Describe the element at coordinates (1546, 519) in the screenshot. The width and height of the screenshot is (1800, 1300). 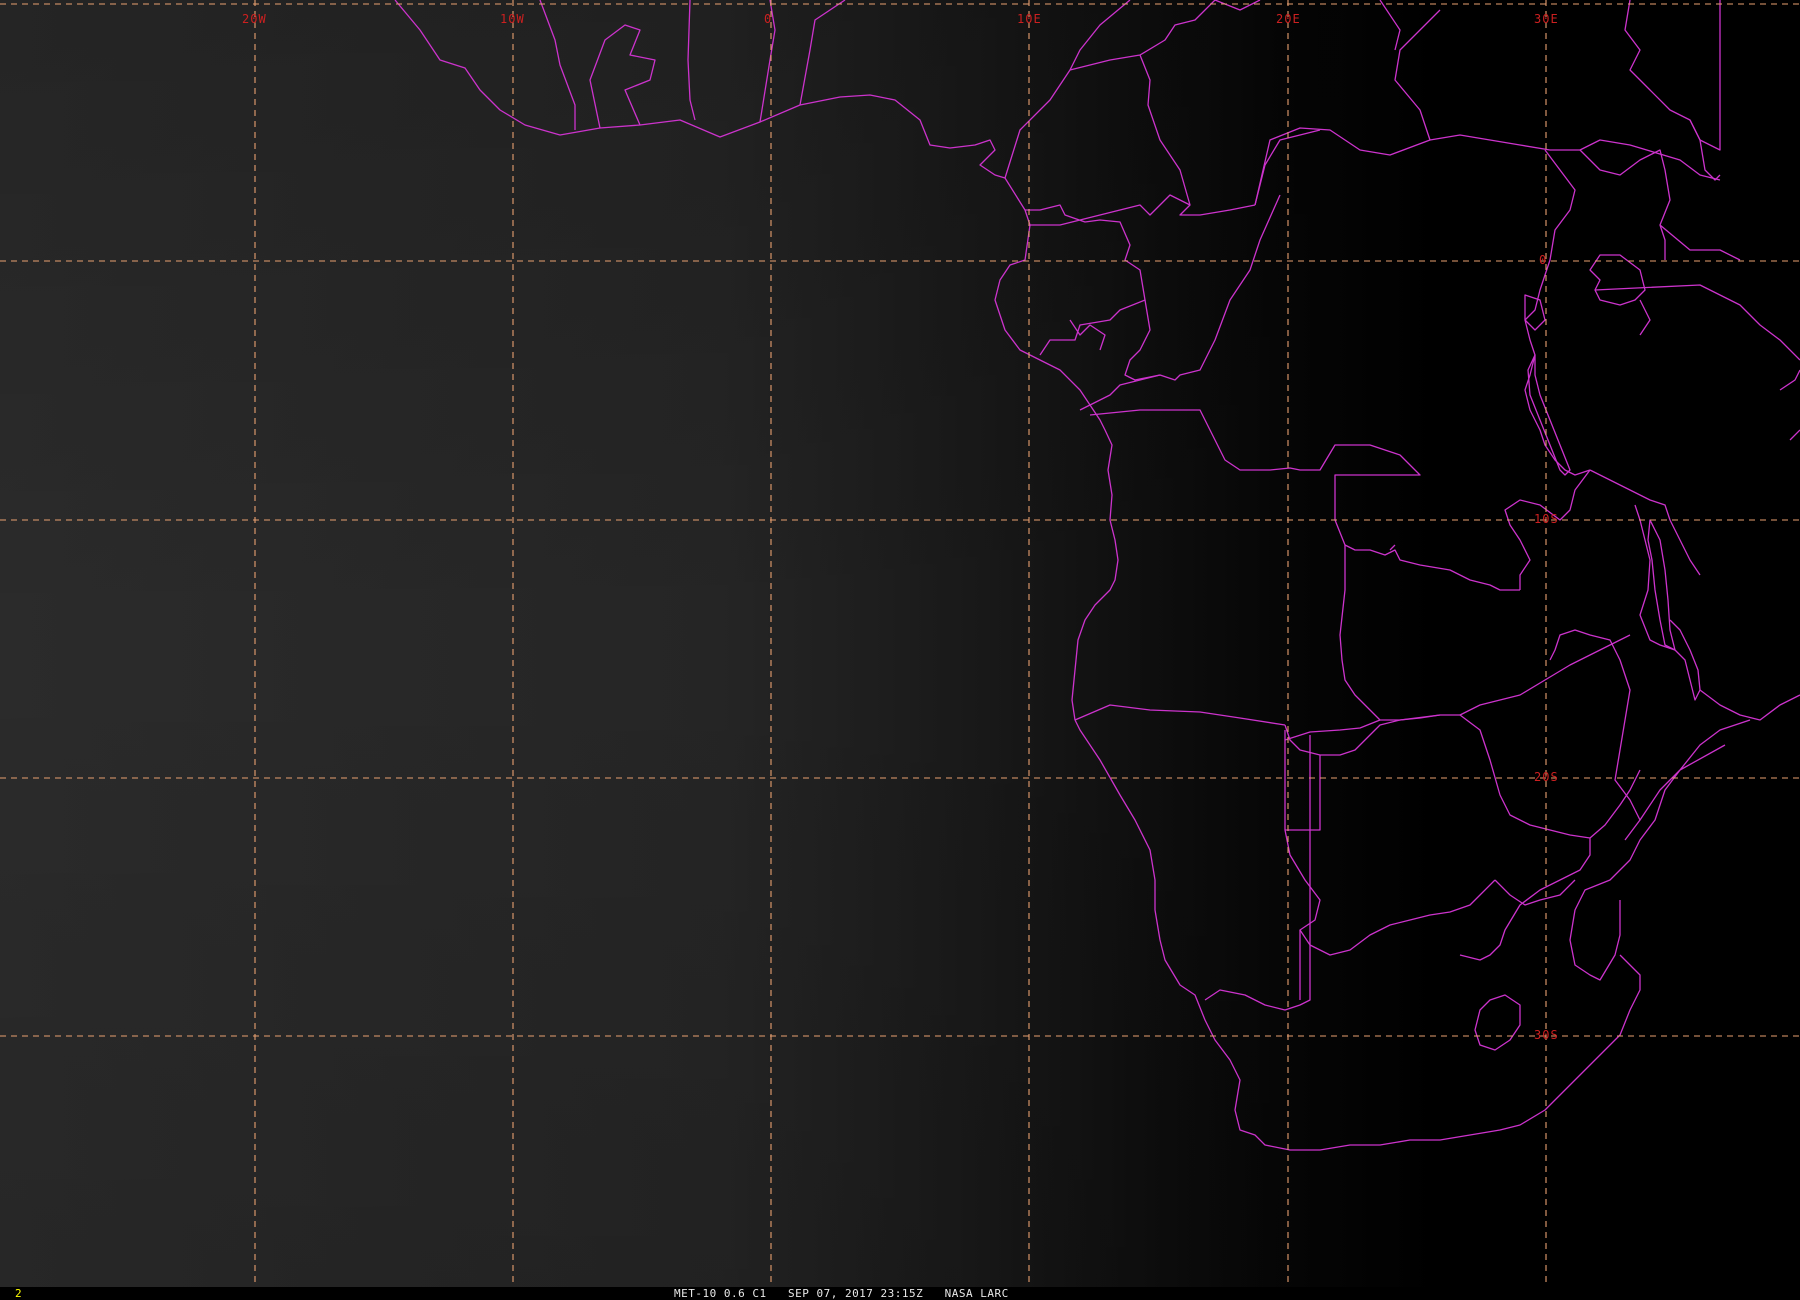
I see `lat-label-10s: 10S` at that location.